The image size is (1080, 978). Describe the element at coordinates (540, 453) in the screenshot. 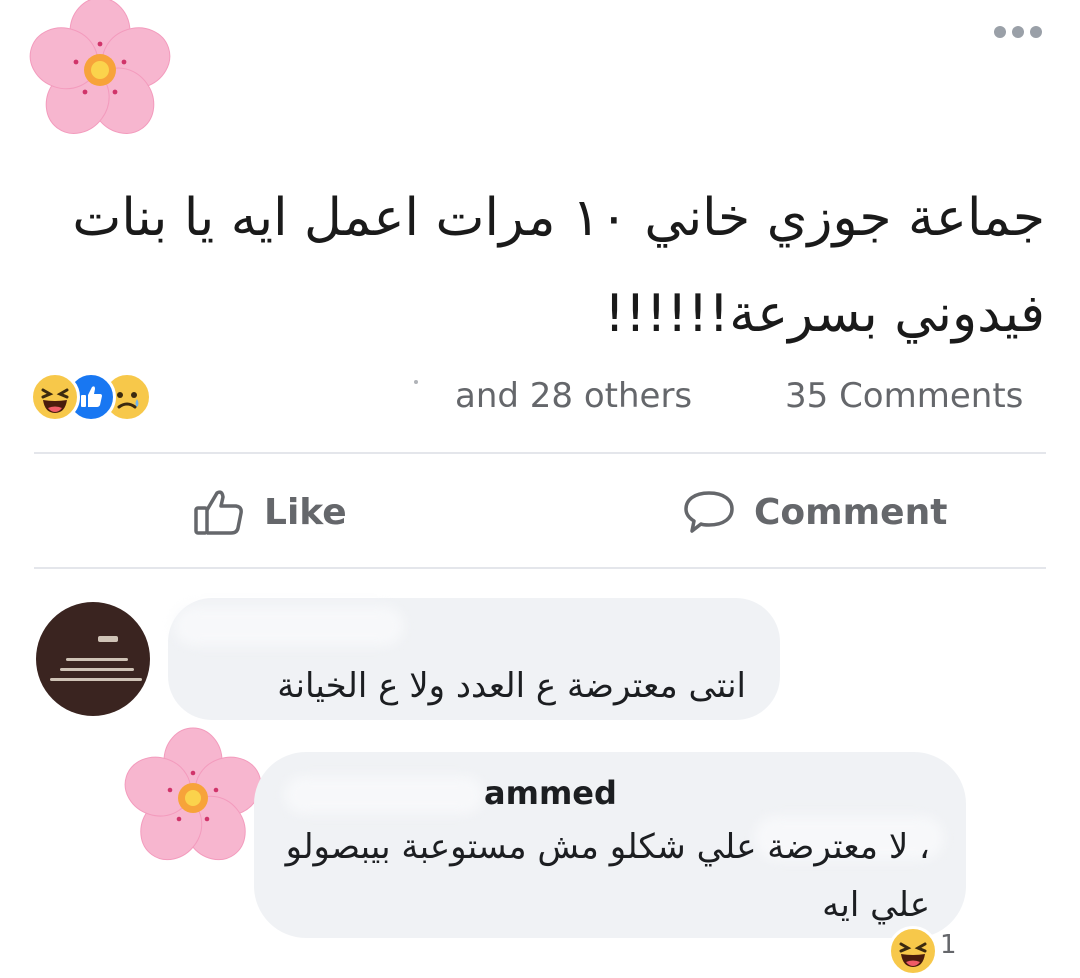

I see `divider-top` at that location.